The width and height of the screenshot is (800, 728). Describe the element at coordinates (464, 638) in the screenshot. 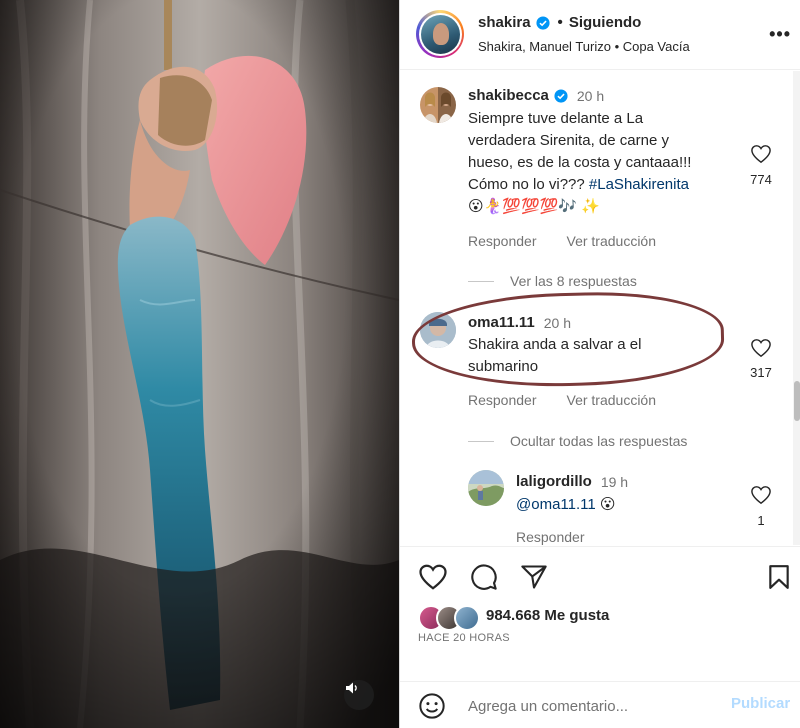

I see `post-timestamp: HACE 20 HORAS` at that location.